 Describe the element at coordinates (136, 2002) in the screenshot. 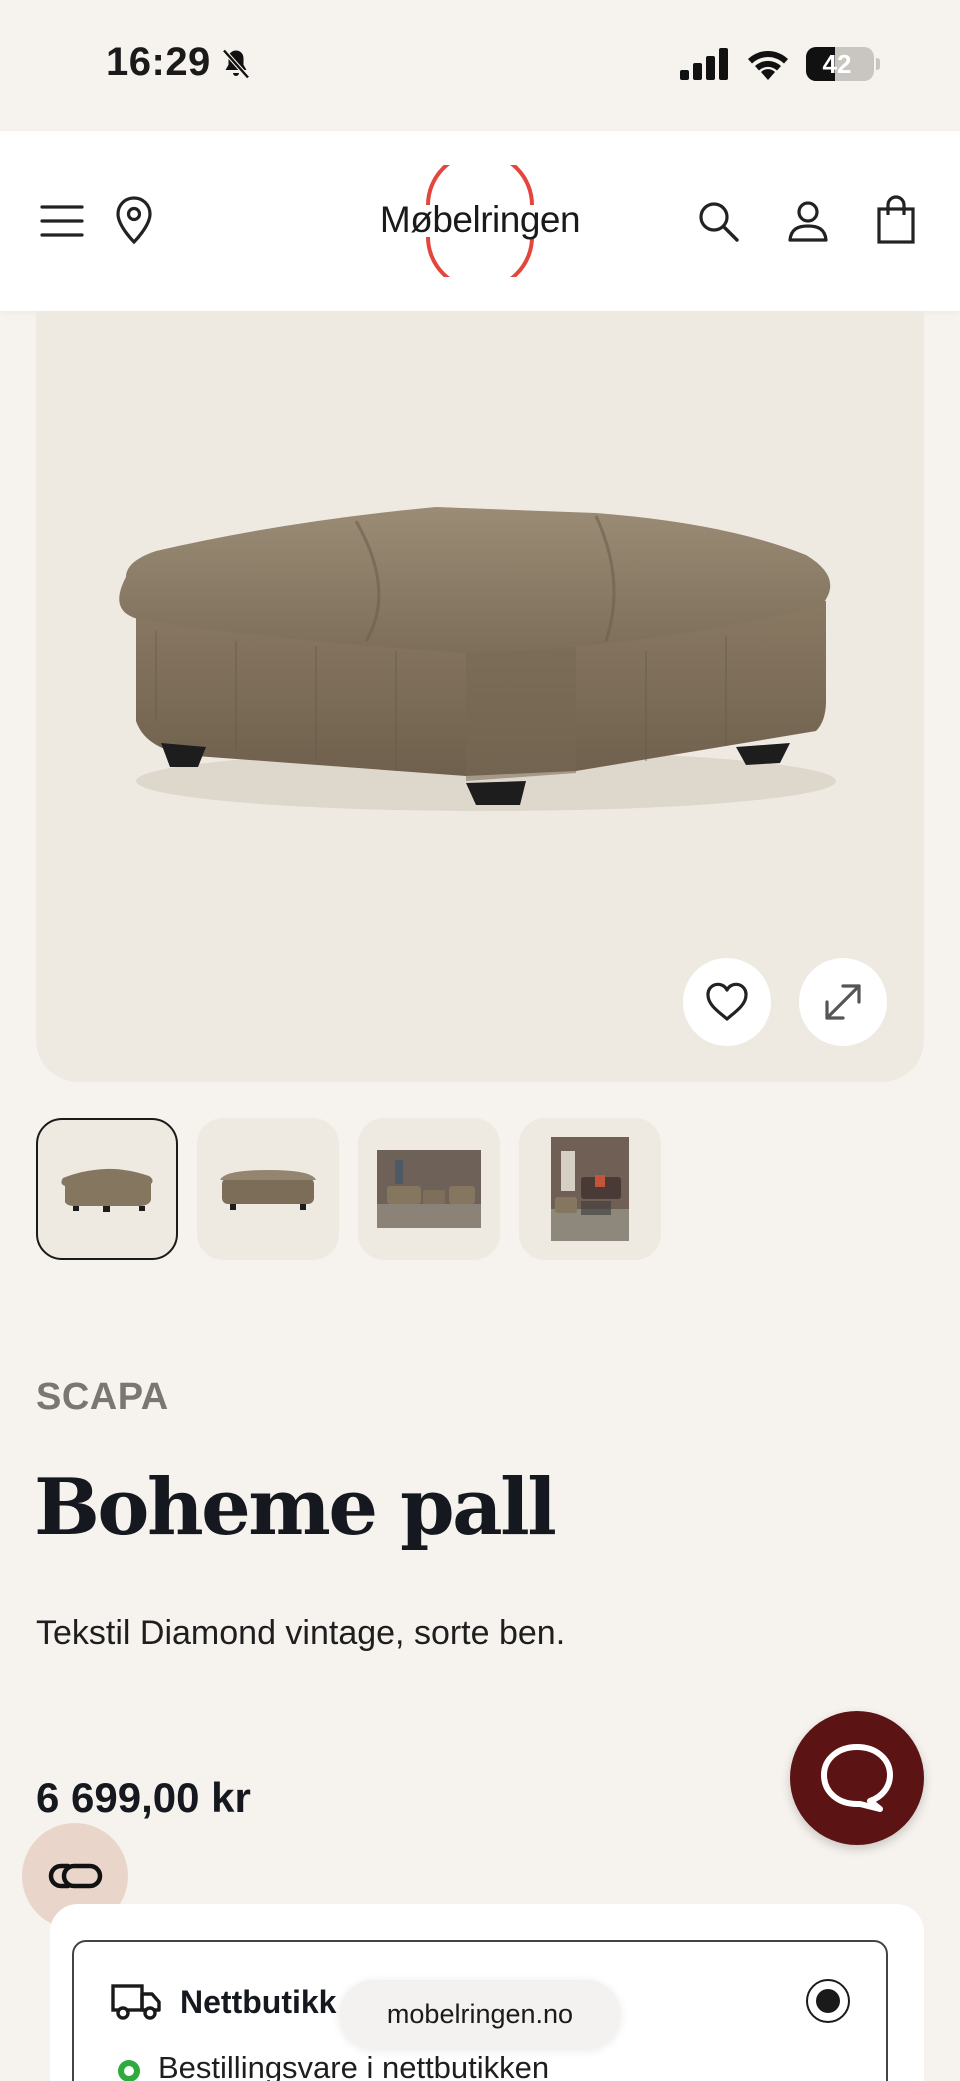

I see `truck-icon` at that location.